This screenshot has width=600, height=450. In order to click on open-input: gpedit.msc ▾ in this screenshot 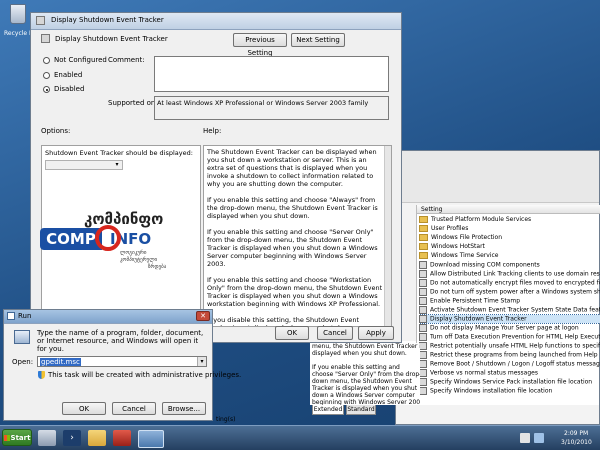, I will do `click(122, 361)`.